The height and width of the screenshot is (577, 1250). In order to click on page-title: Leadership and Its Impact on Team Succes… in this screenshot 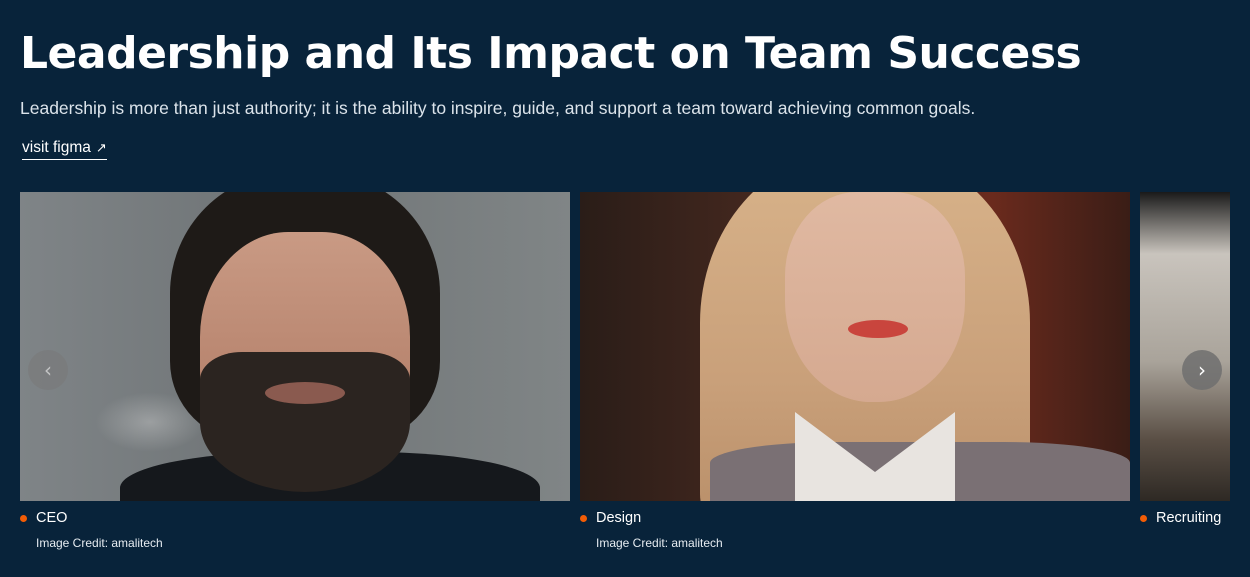, I will do `click(551, 53)`.